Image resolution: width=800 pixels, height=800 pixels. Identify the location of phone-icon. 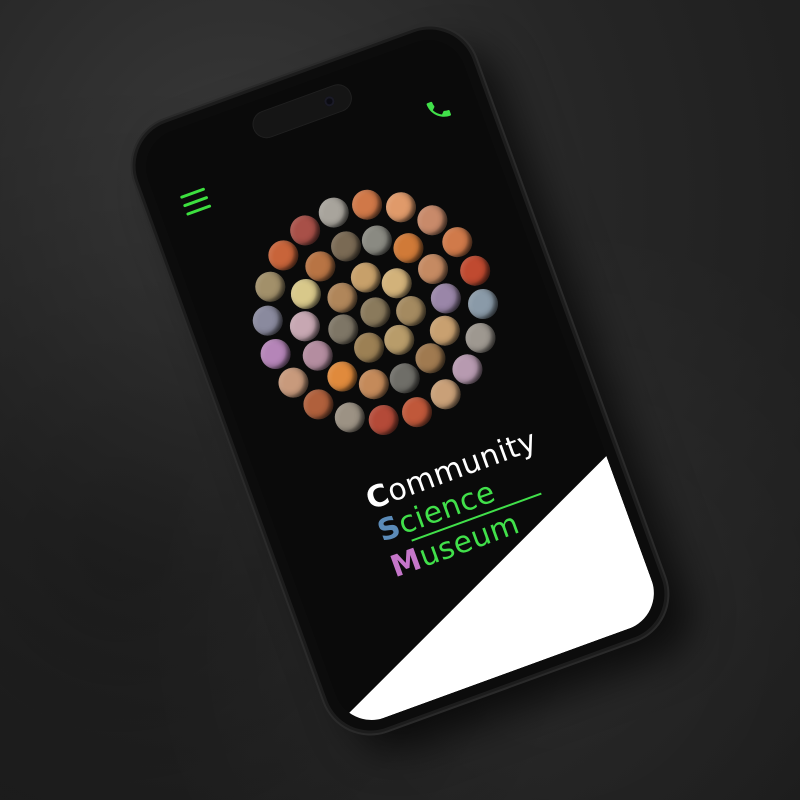
(438, 109).